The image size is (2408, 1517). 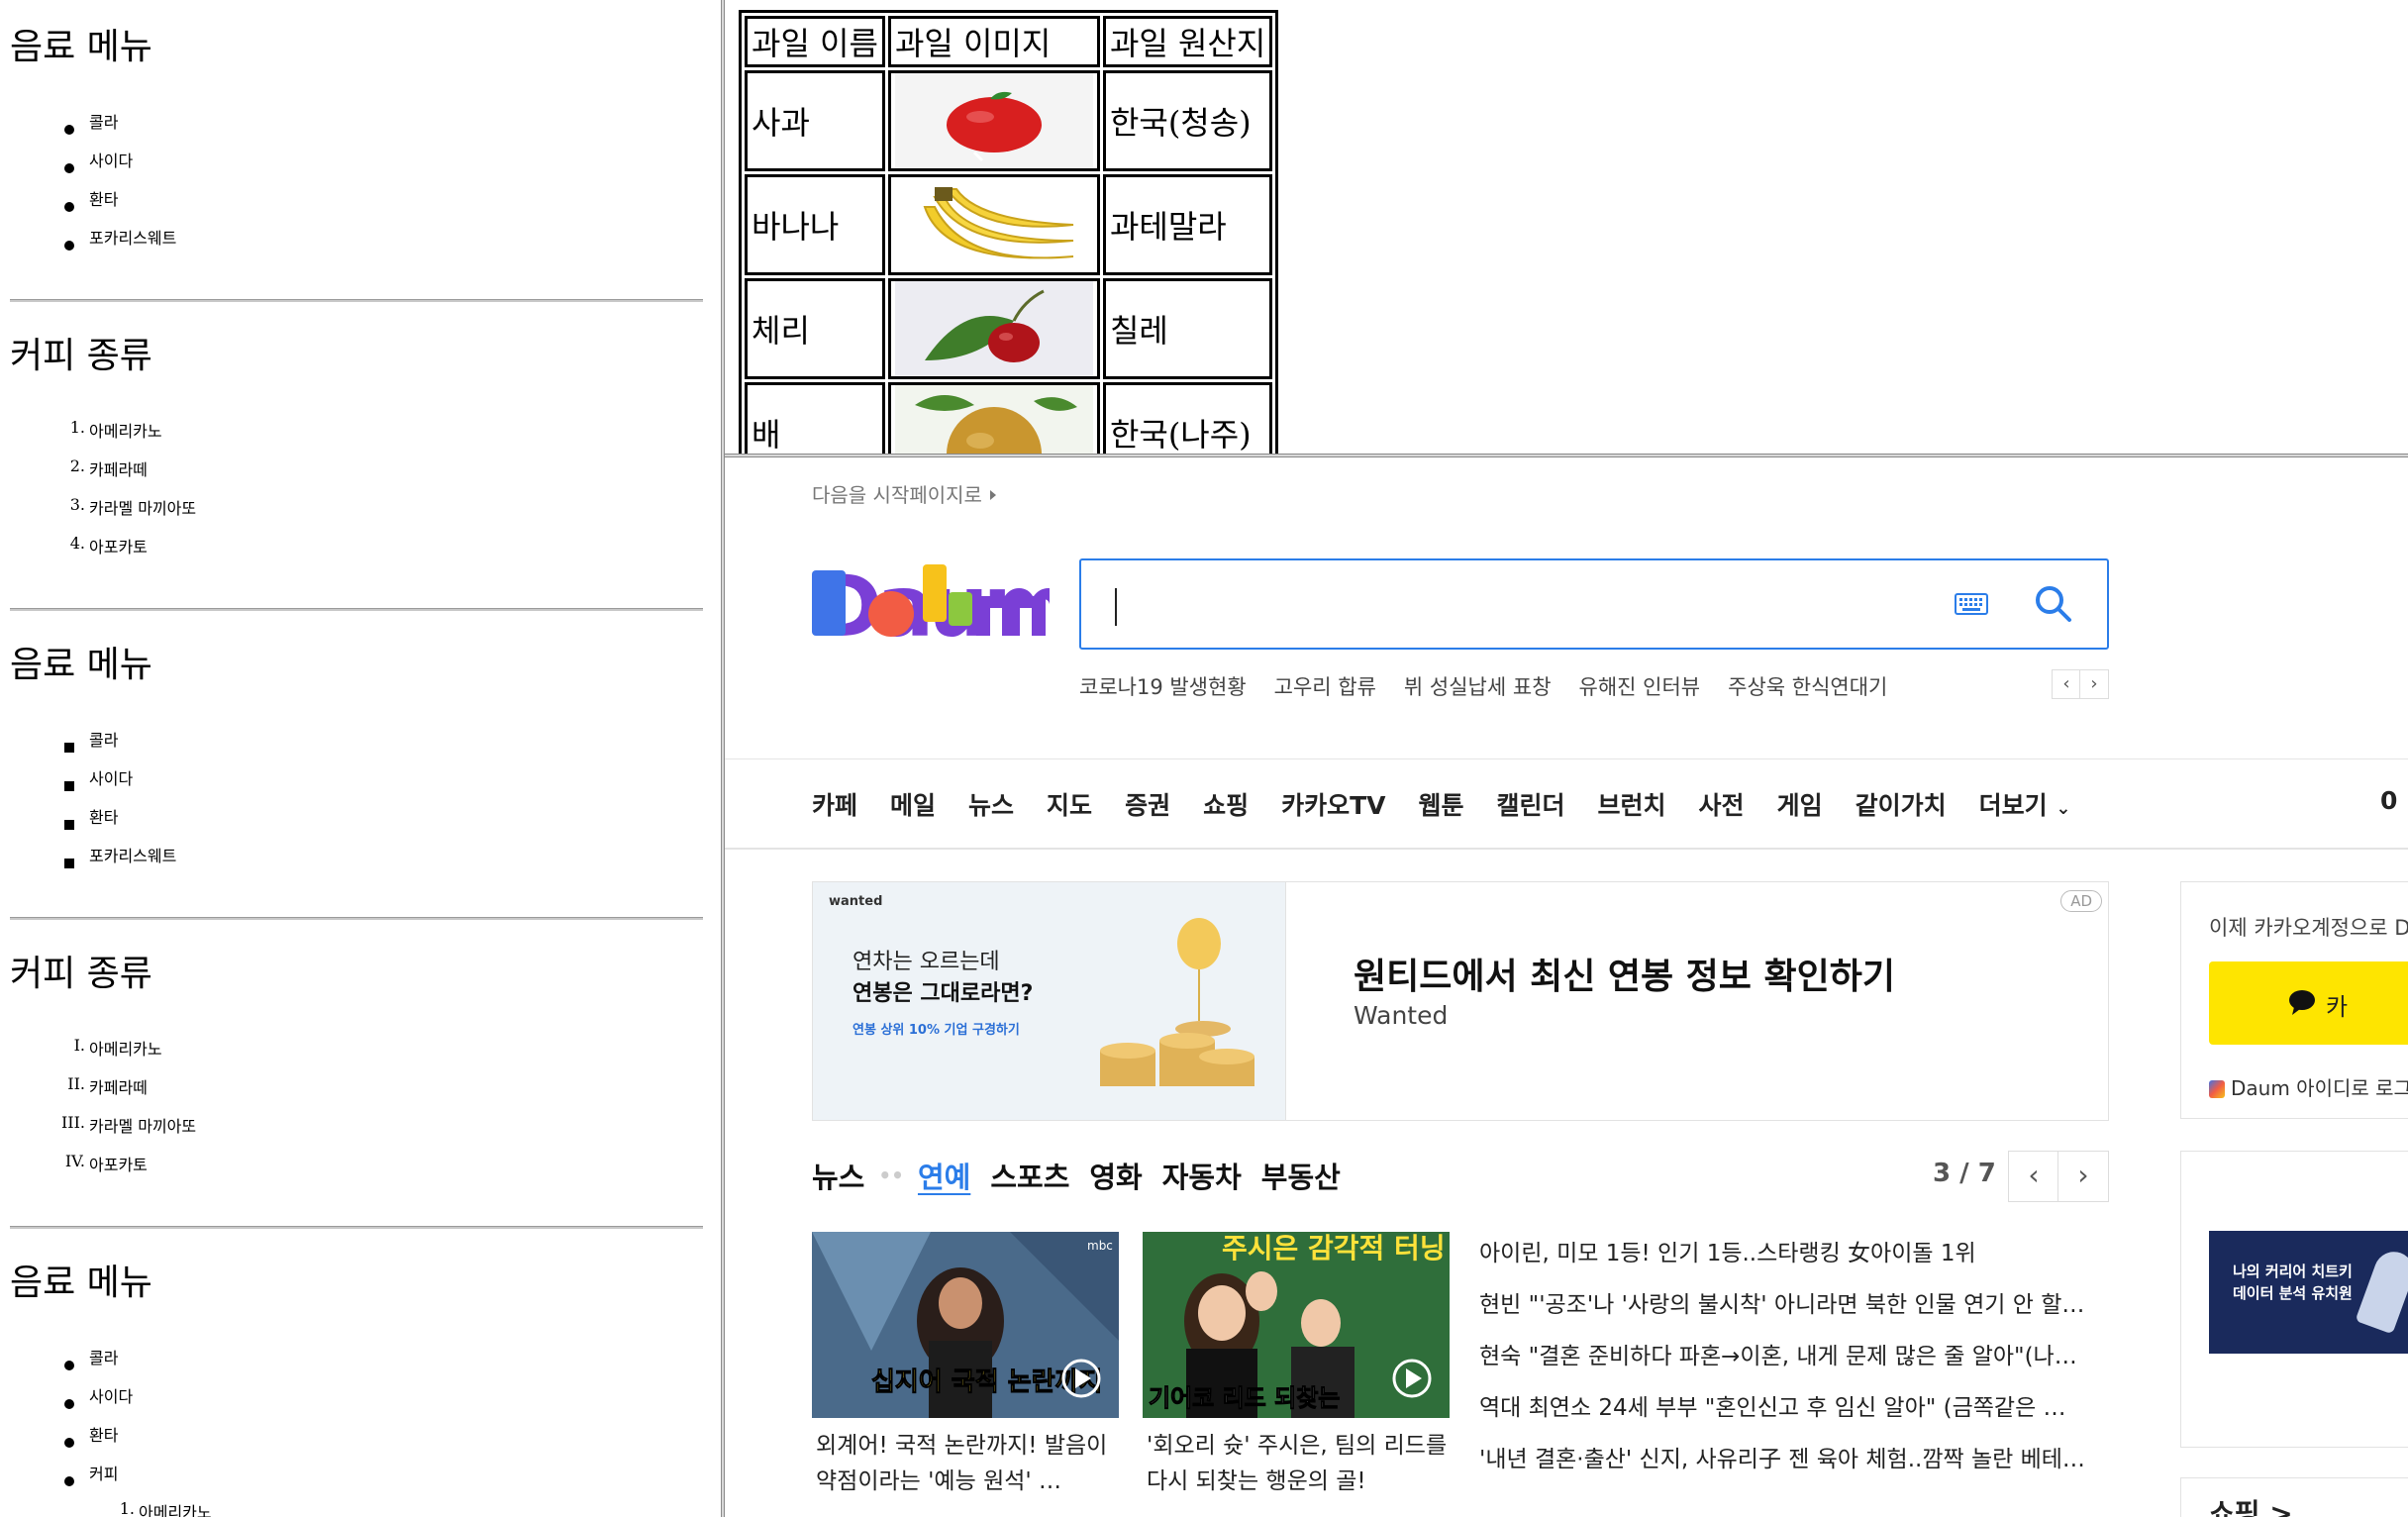 I want to click on daum-id-login-link: Daum 아이디로 로그, so click(x=2309, y=1086).